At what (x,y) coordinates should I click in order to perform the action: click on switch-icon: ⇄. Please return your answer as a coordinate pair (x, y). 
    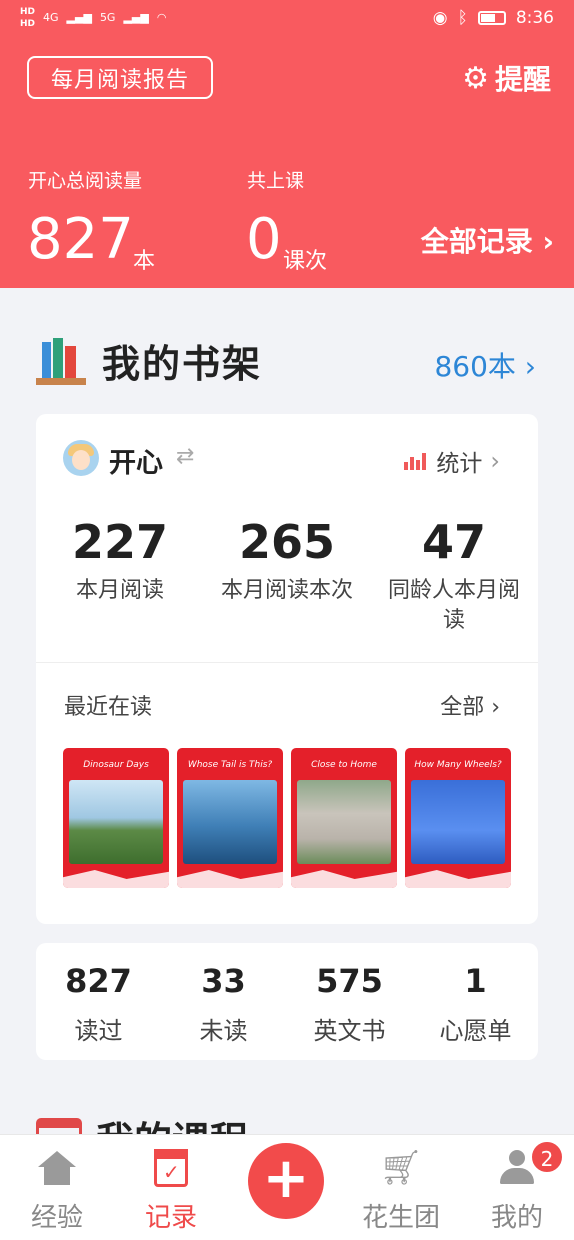
    Looking at the image, I should click on (185, 456).